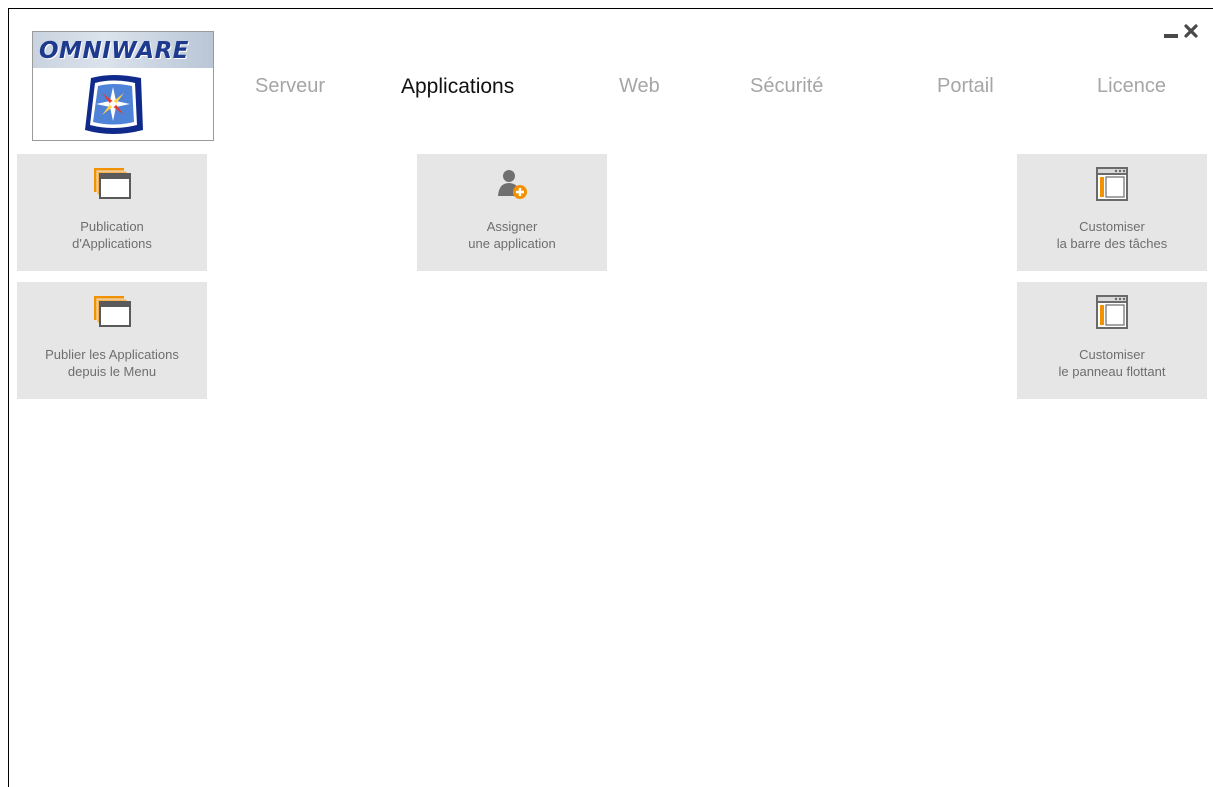 The height and width of the screenshot is (787, 1213). Describe the element at coordinates (112, 371) in the screenshot. I see `tile-label-line: depuis le Menu` at that location.